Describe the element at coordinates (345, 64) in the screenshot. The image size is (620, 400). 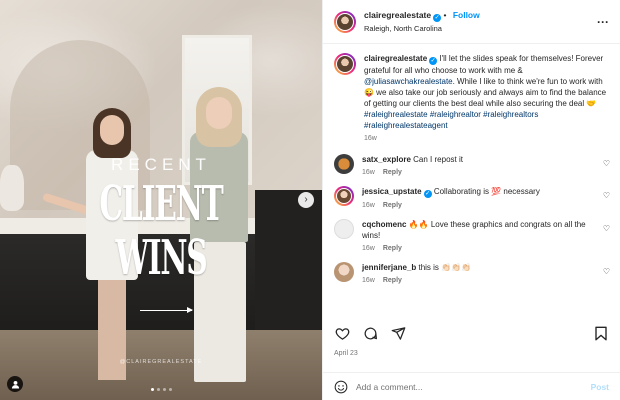
I see `caption-author-avatar` at that location.